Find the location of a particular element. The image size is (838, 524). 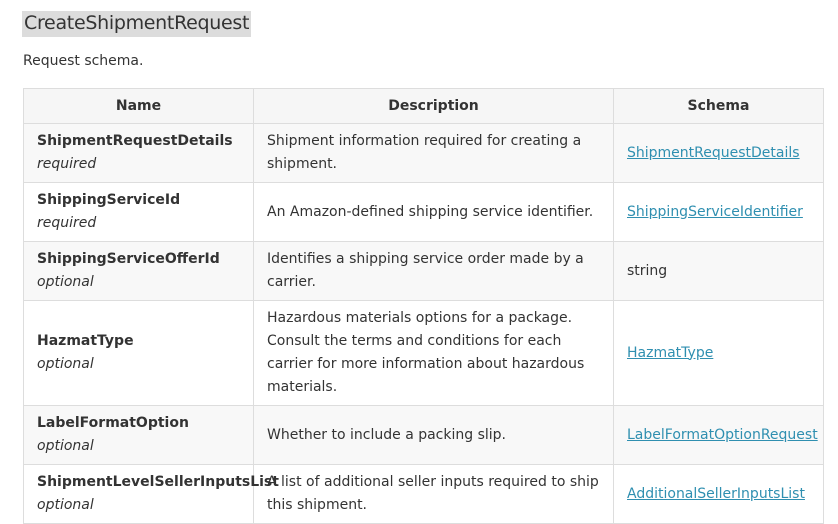

table-header-row: Name Description Schema is located at coordinates (423, 106).